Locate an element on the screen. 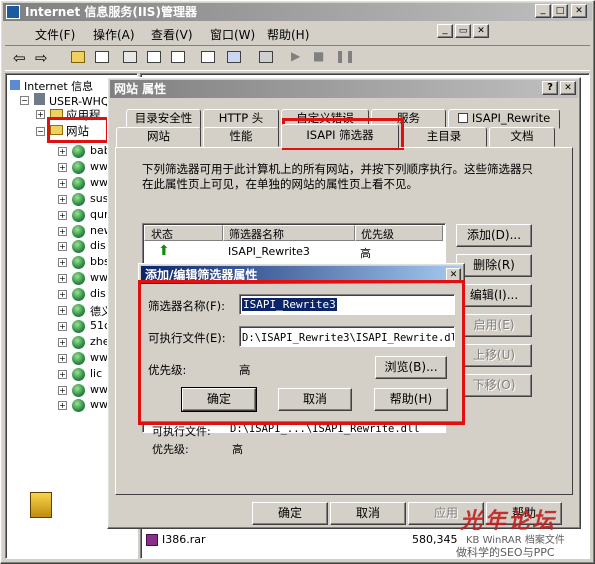 The height and width of the screenshot is (564, 595). forward-arrow-icon: ⇨ is located at coordinates (41, 58).